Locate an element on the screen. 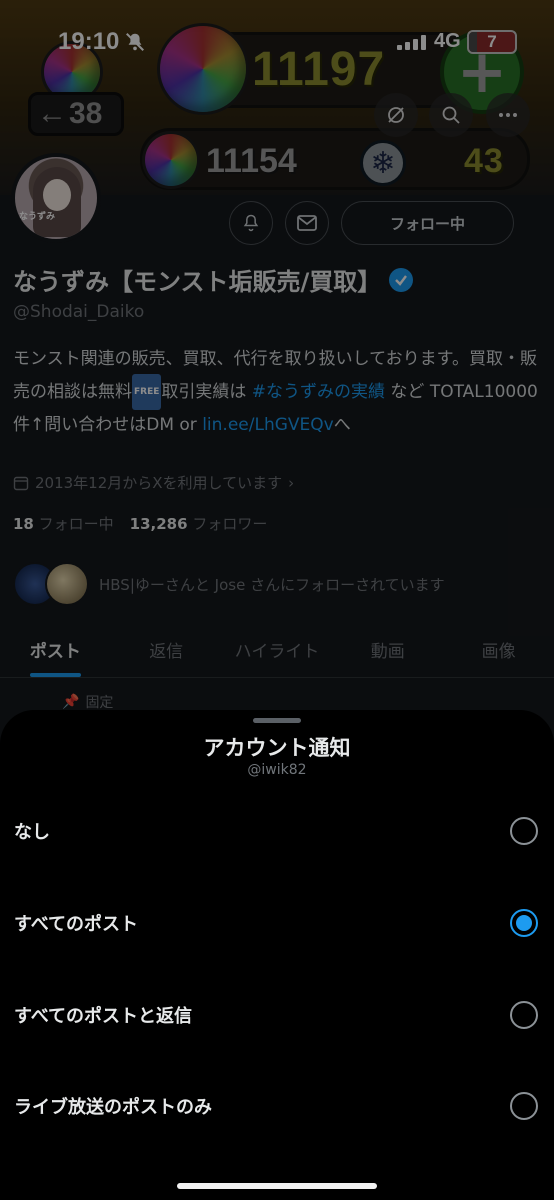 This screenshot has height=1200, width=554. home-indicator is located at coordinates (277, 1186).